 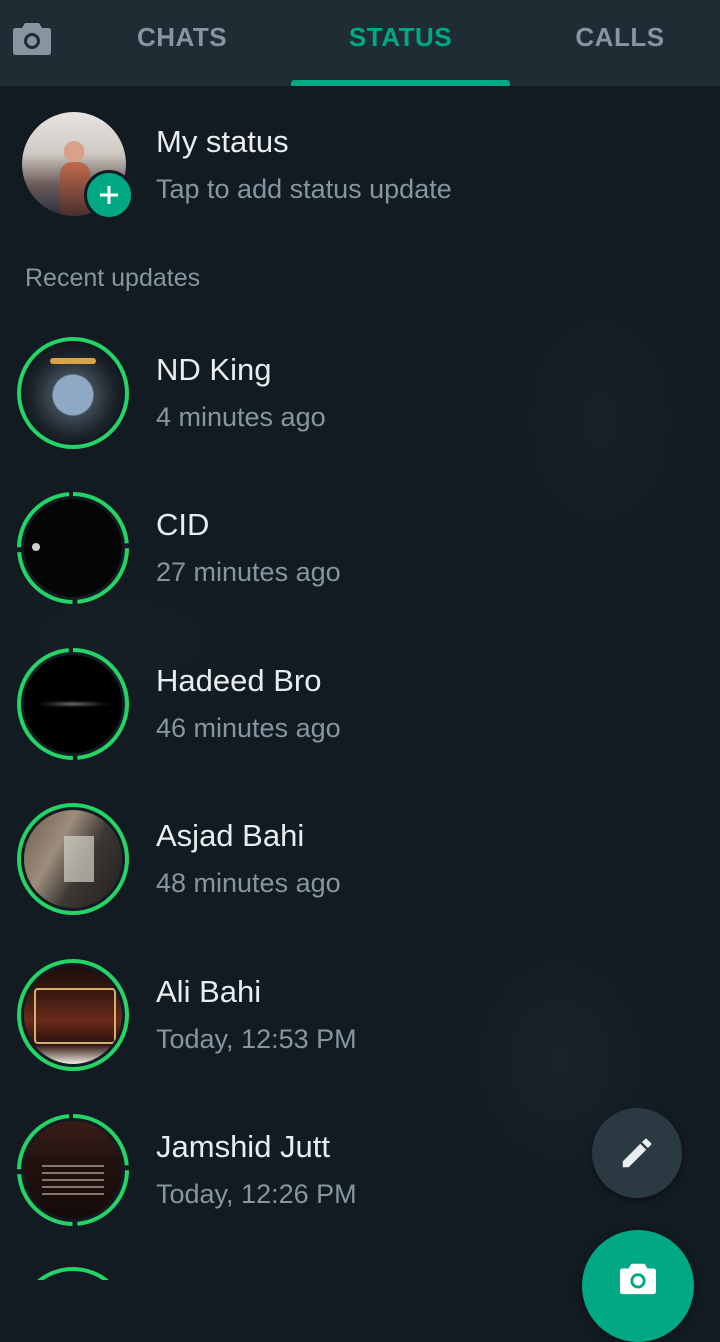 I want to click on top-tab-bar: CHATS STATUS CALLS, so click(x=360, y=43).